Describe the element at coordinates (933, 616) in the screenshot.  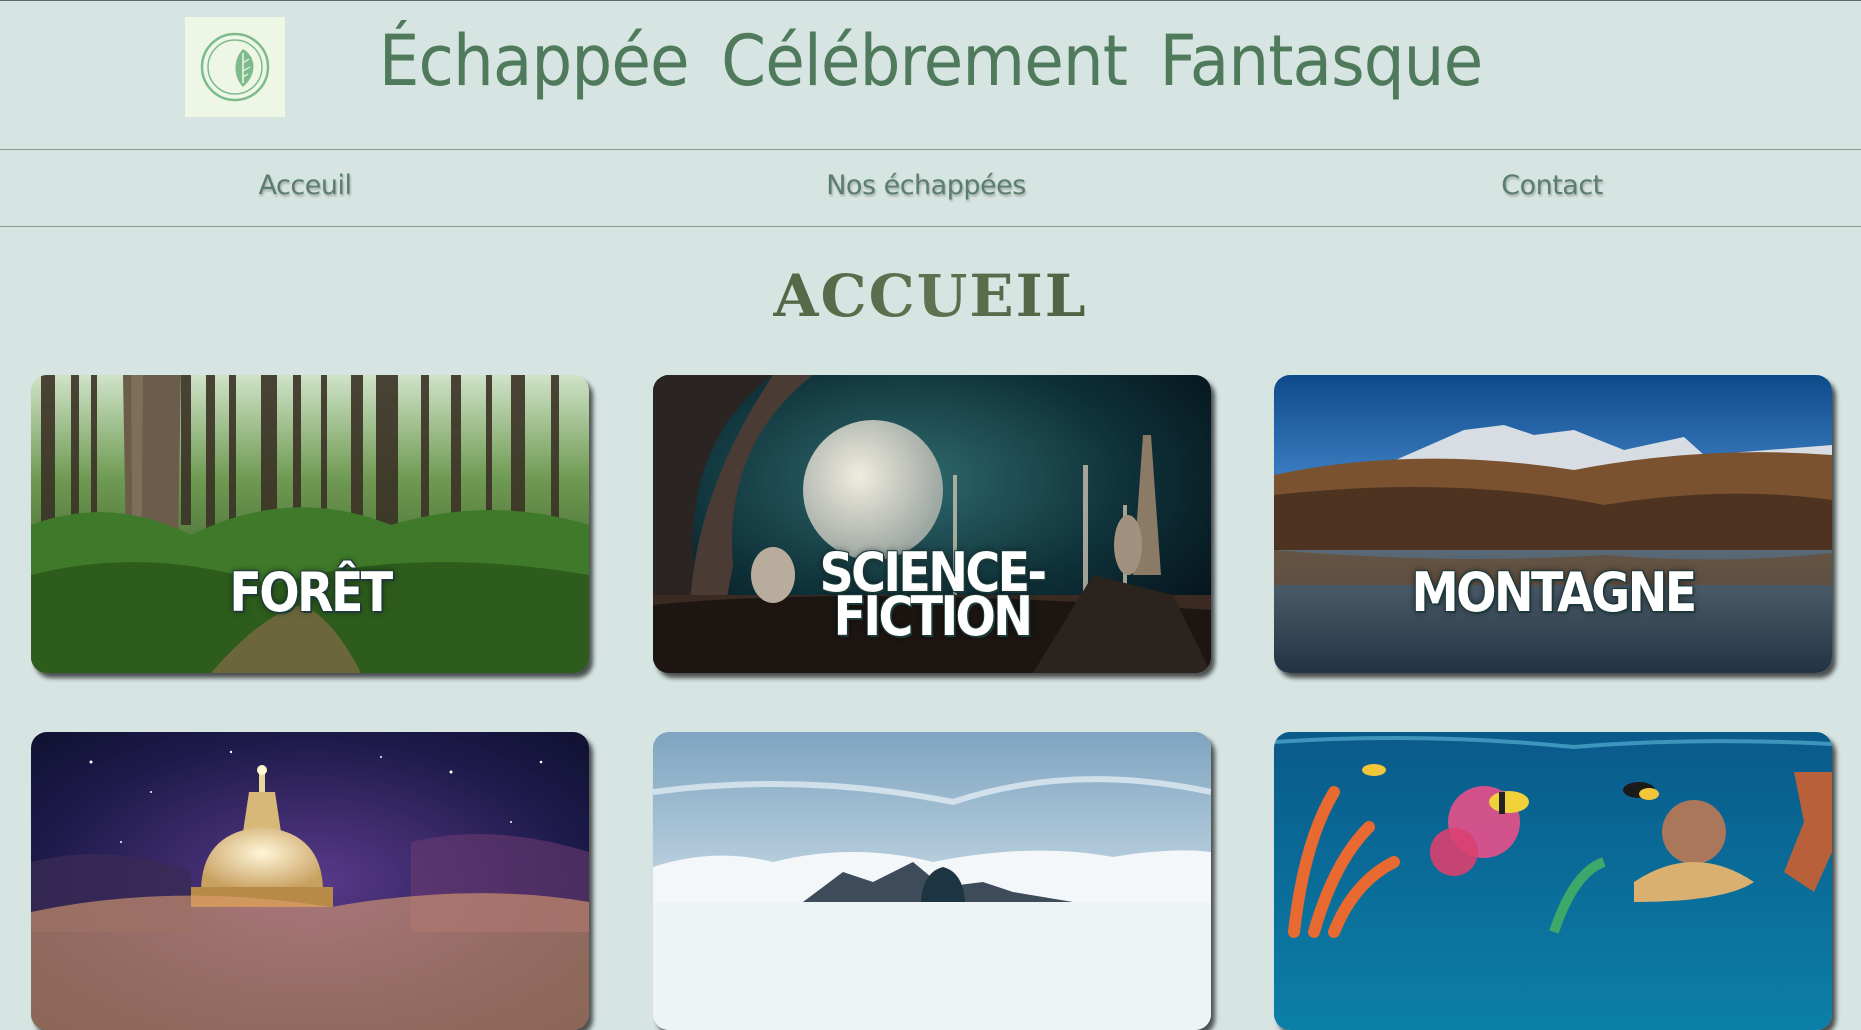
I see `card-science-fiction-label-line2: FICTION` at that location.